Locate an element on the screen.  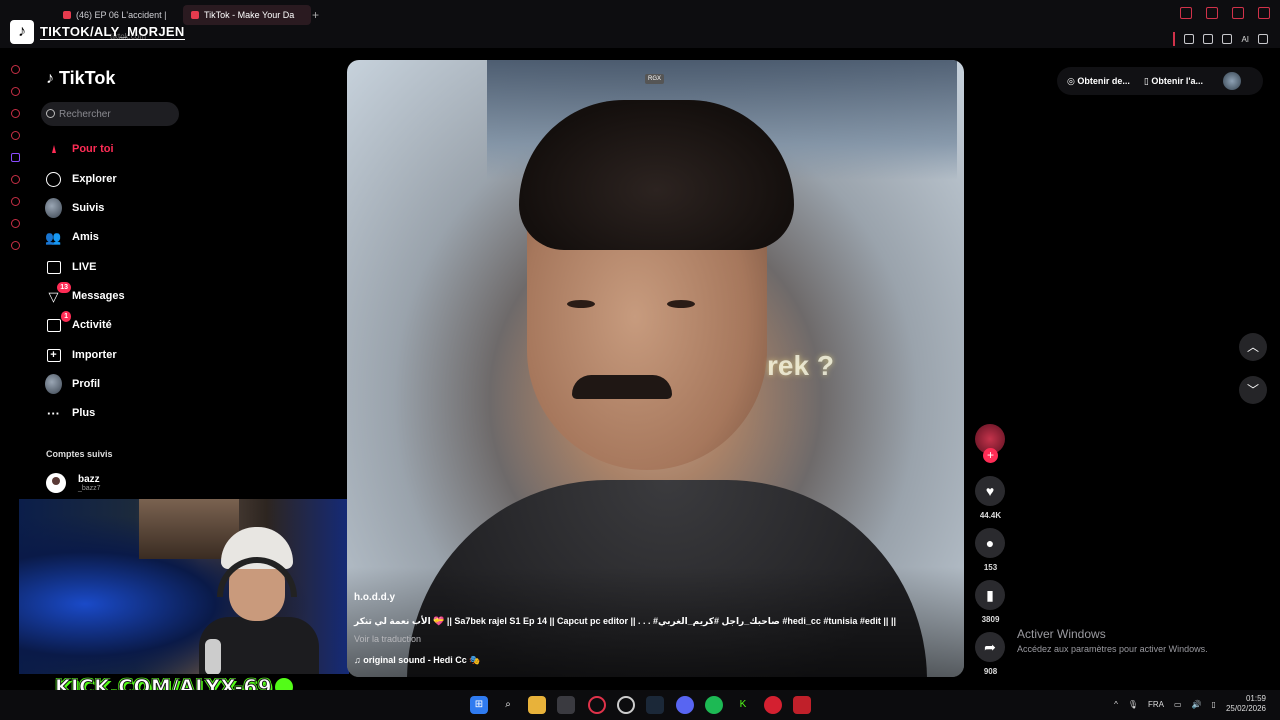
rail-chat-icon is located at coordinates (15, 113).